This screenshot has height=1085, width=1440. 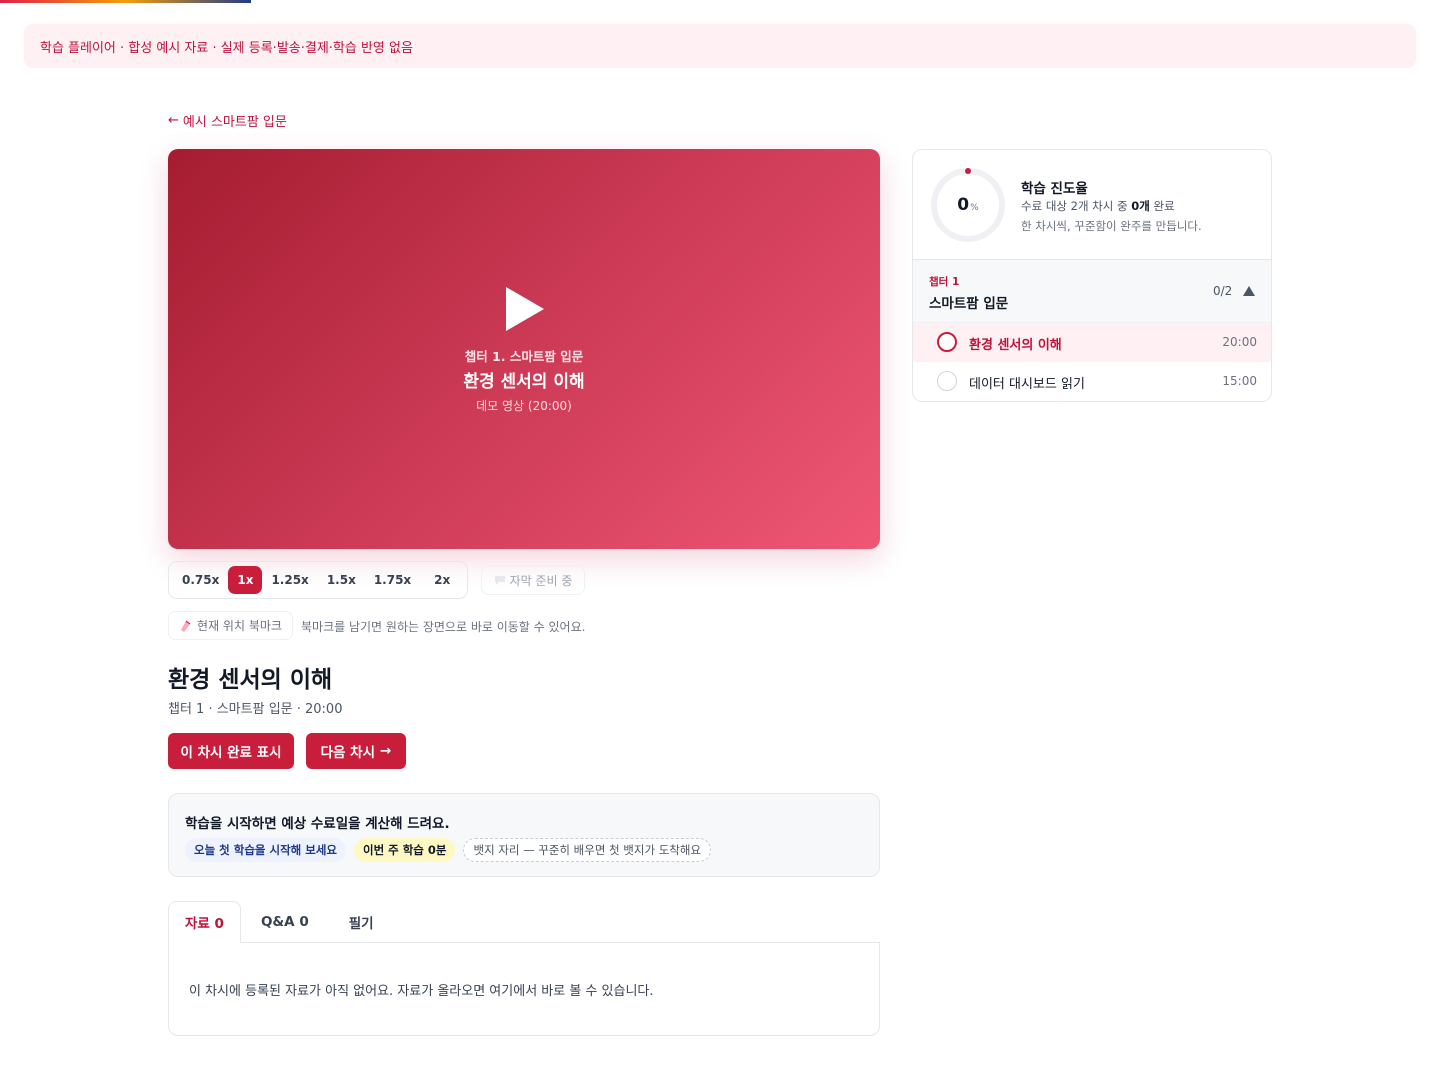 I want to click on playback-speed-group: 0.75x 1x 1.25x 1.5x 1.75x 2x, so click(x=318, y=580).